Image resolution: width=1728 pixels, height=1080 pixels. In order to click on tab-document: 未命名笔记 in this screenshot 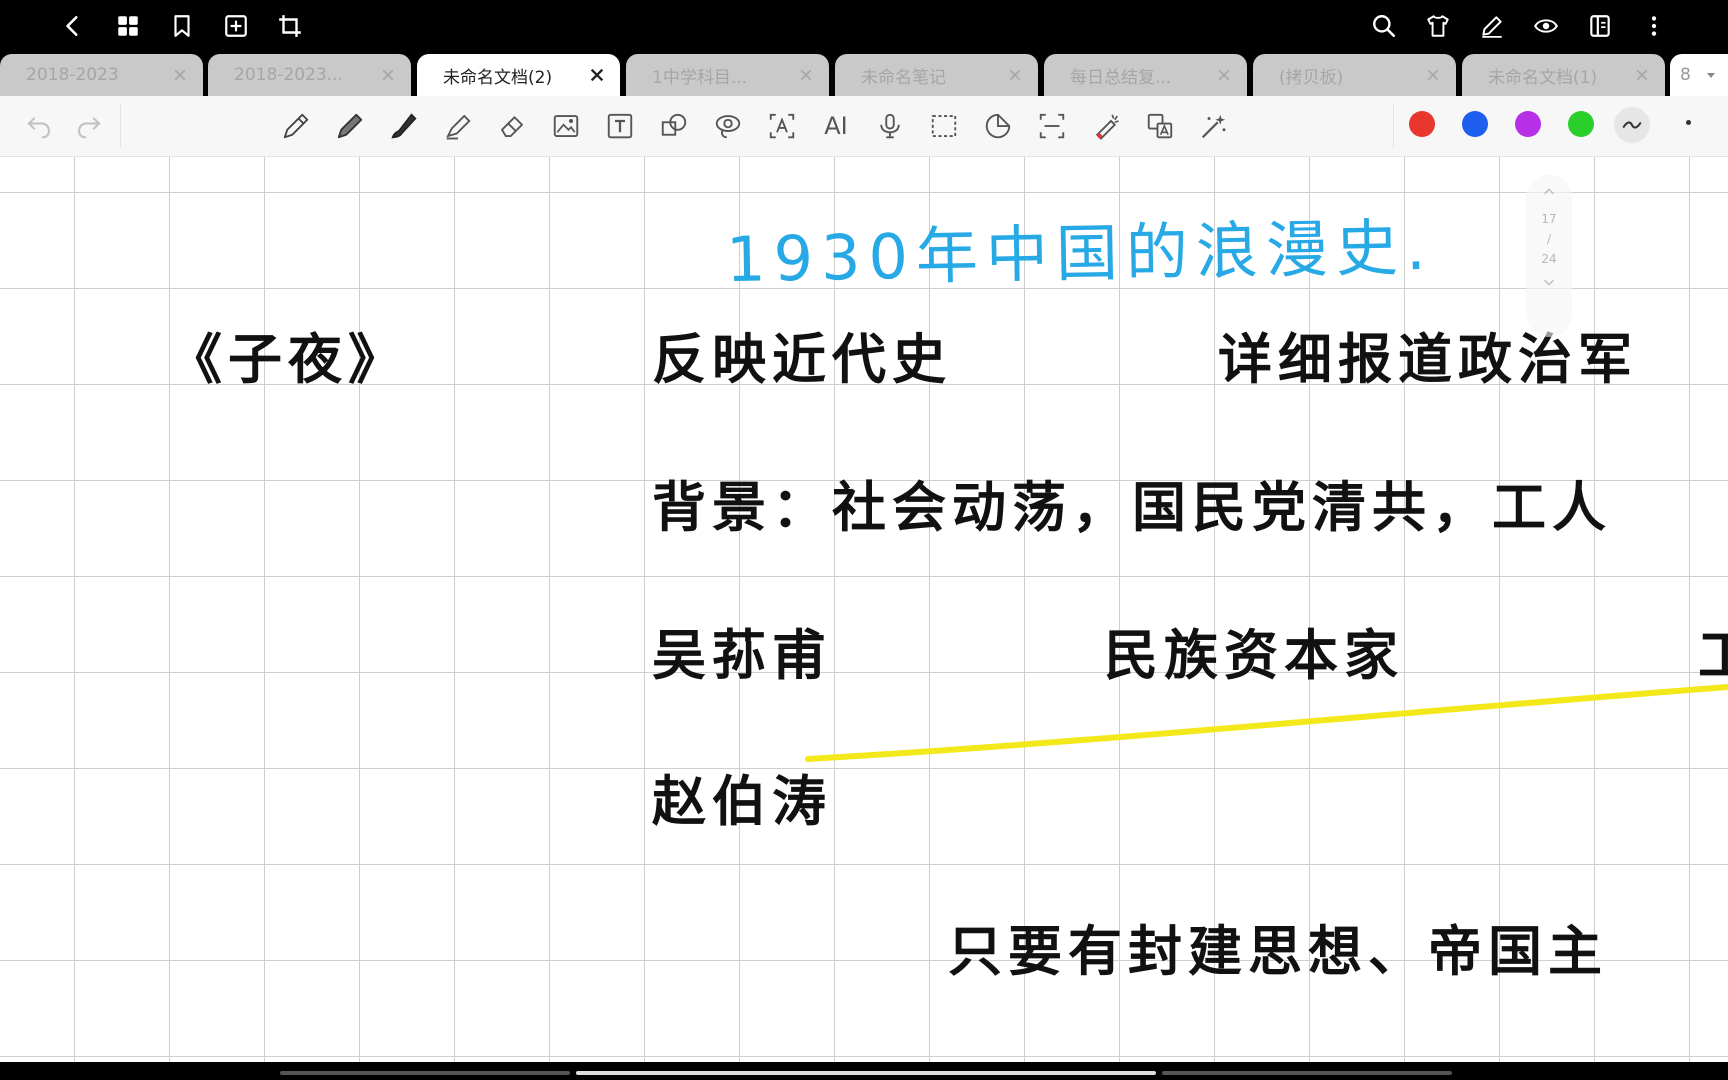, I will do `click(936, 75)`.